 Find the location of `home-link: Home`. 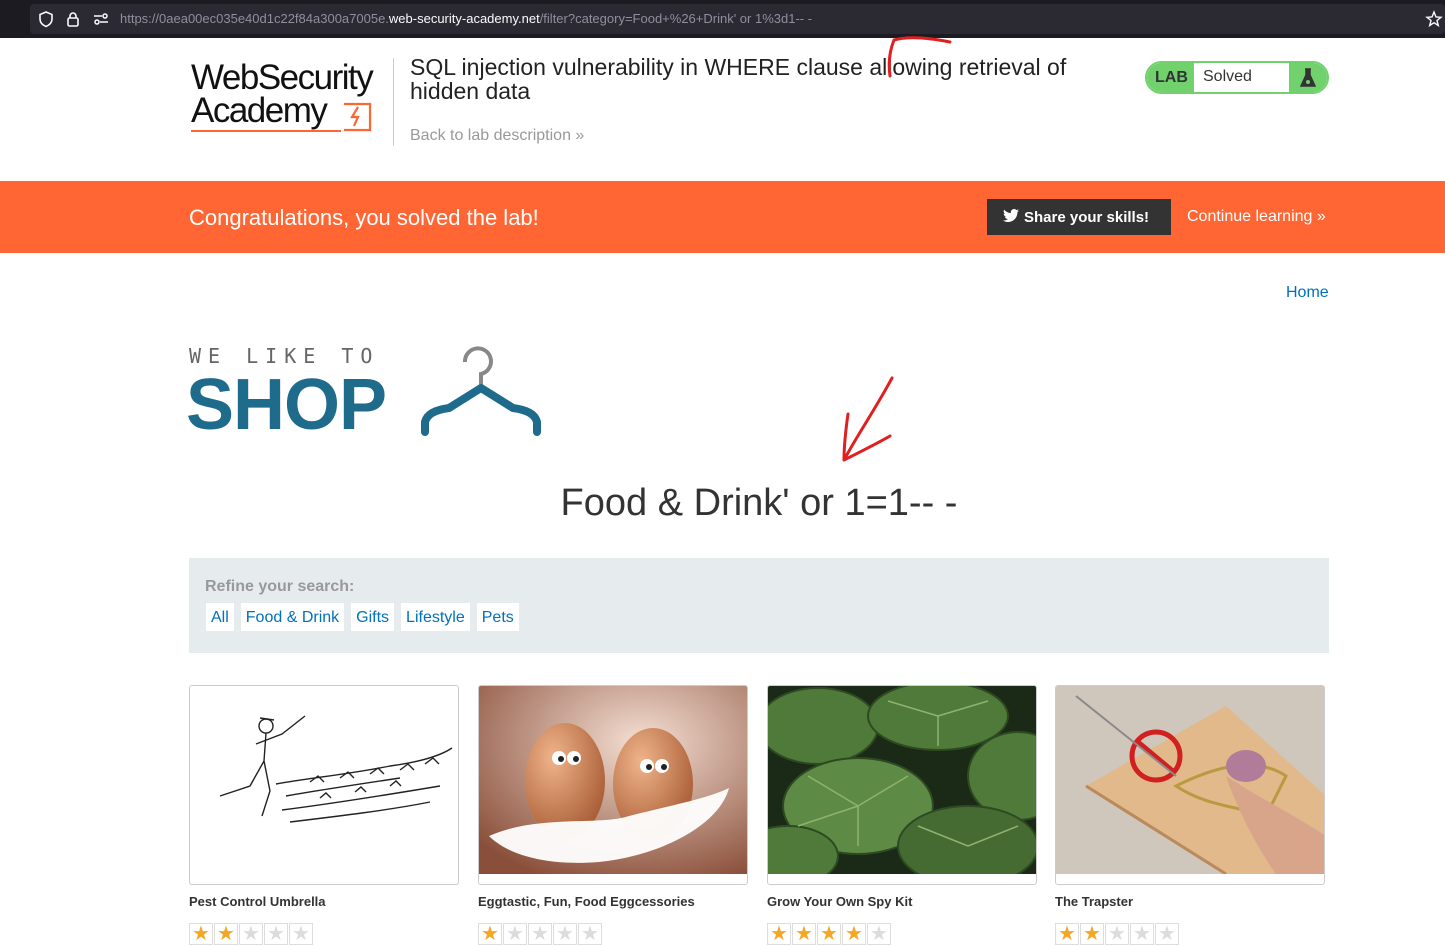

home-link: Home is located at coordinates (1307, 293).